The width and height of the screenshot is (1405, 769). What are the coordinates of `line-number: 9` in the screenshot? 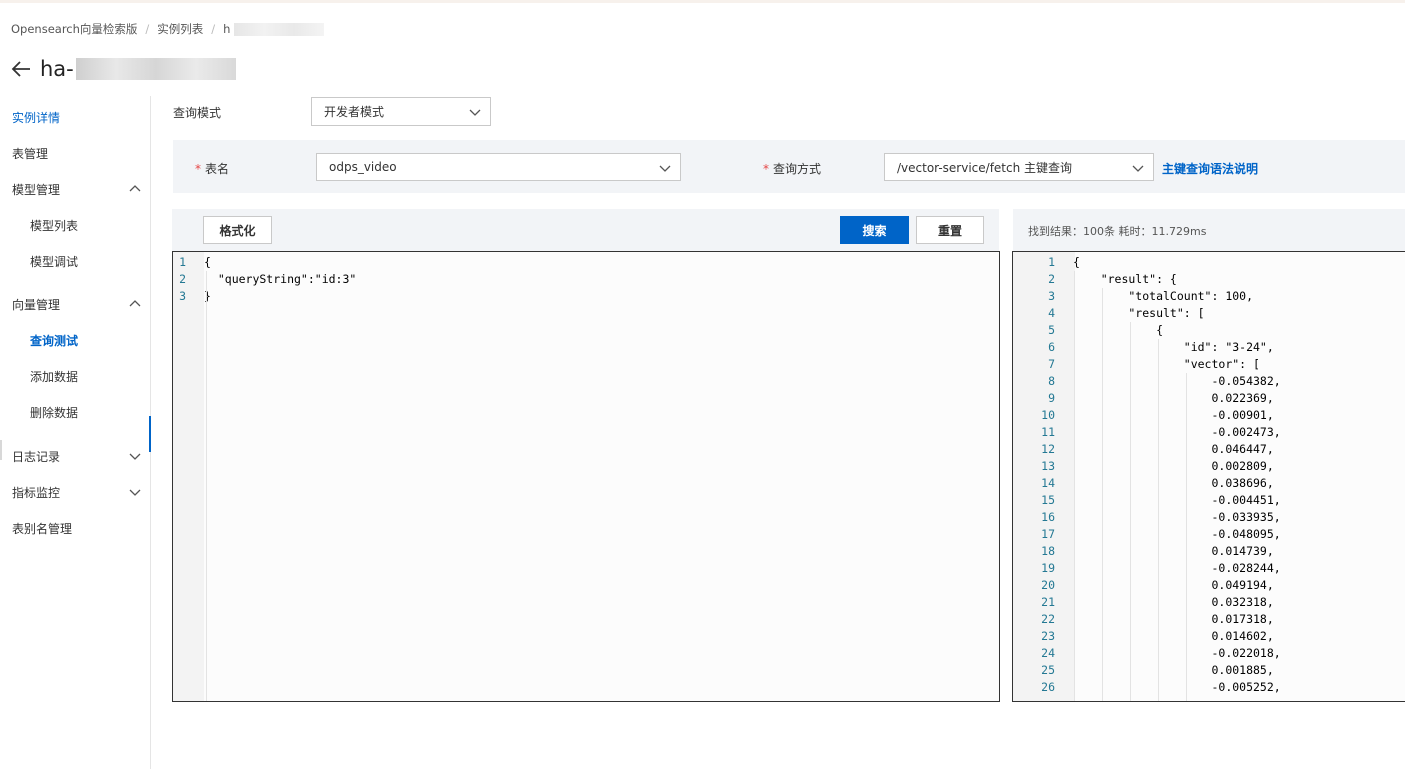 It's located at (1051, 398).